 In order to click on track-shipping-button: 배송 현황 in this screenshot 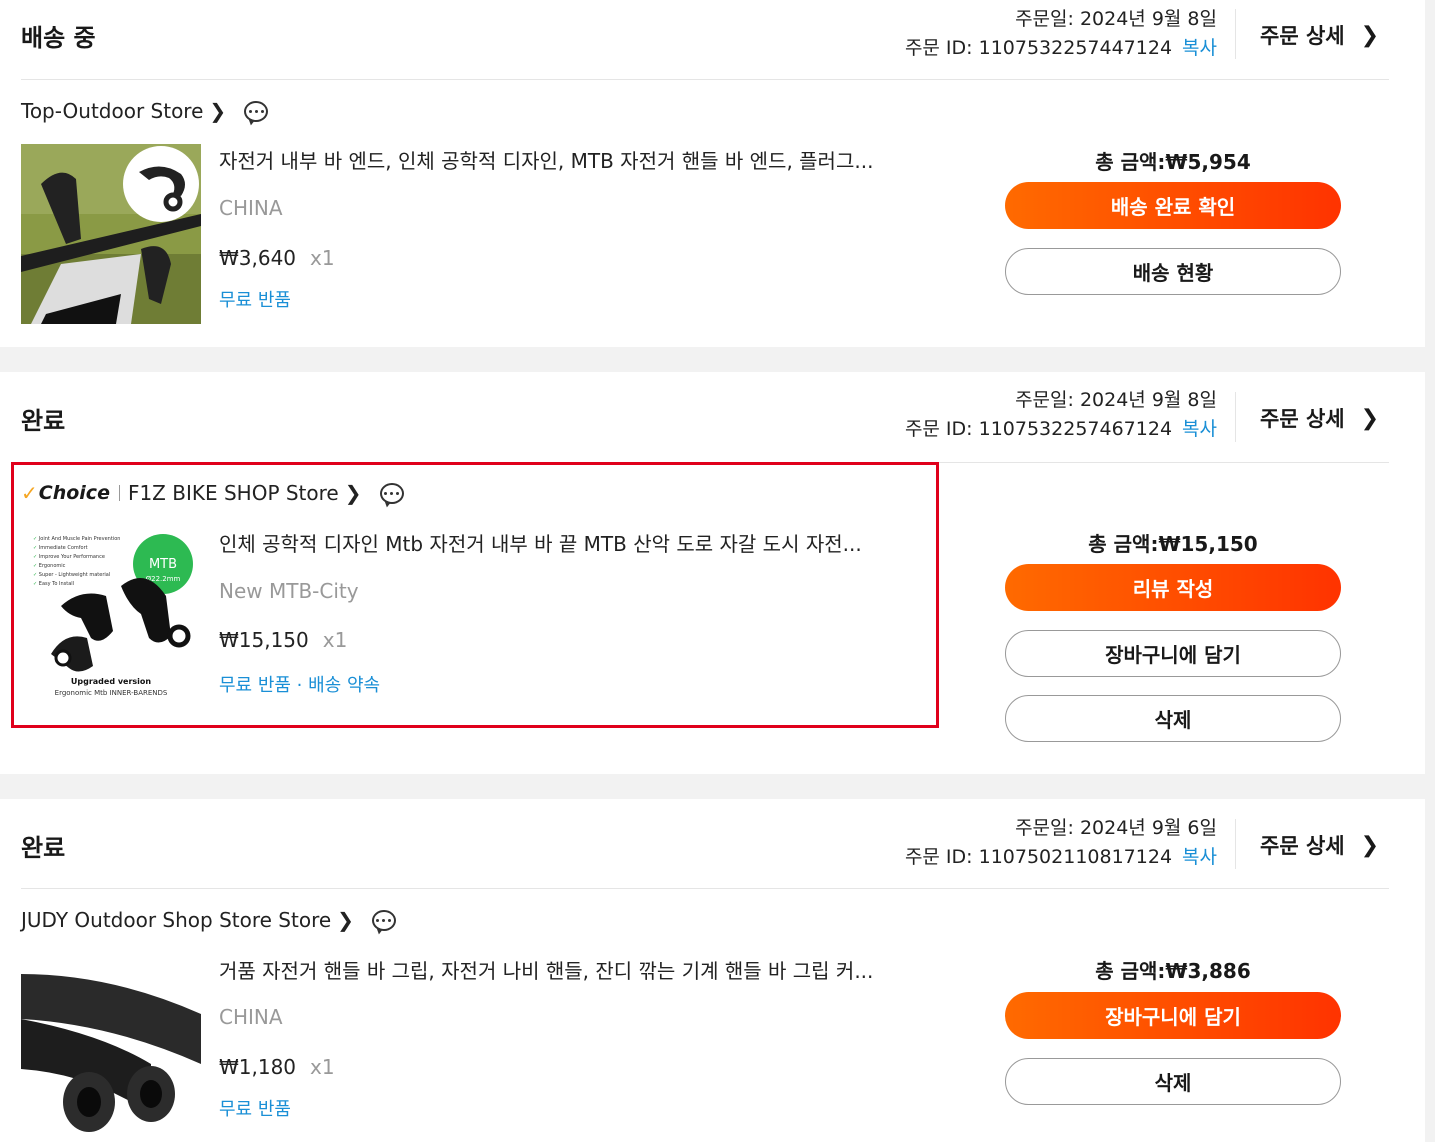, I will do `click(1173, 271)`.